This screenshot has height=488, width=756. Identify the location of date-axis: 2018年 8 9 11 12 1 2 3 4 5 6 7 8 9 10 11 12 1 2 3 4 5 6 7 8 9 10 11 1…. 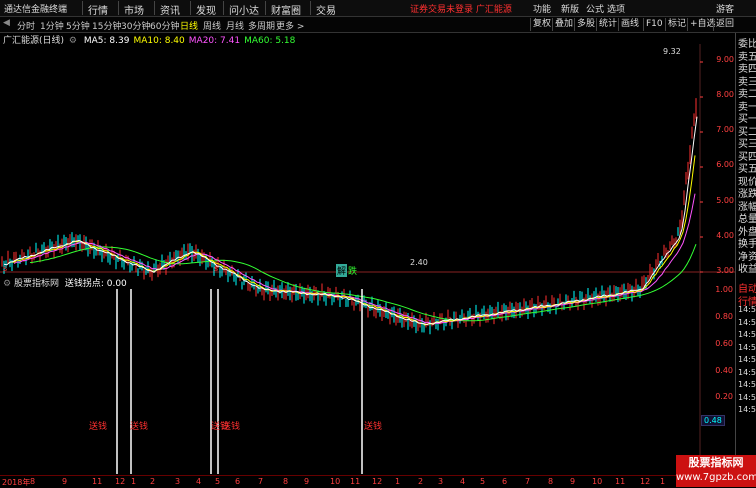
(367, 481).